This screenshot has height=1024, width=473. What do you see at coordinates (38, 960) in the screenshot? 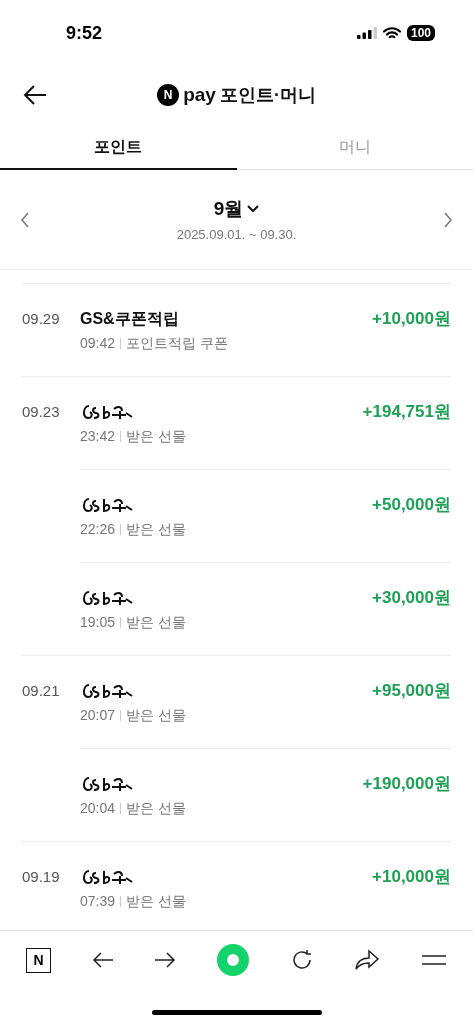
I see `home-button: N` at bounding box center [38, 960].